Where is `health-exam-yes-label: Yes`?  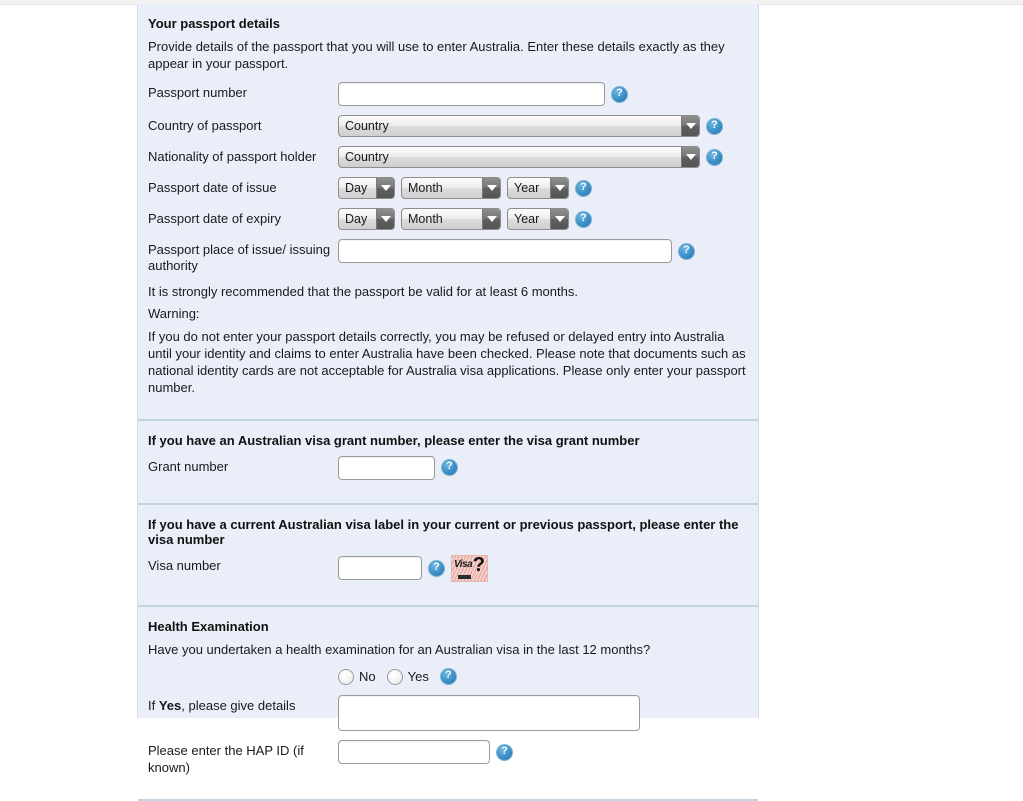
health-exam-yes-label: Yes is located at coordinates (418, 677).